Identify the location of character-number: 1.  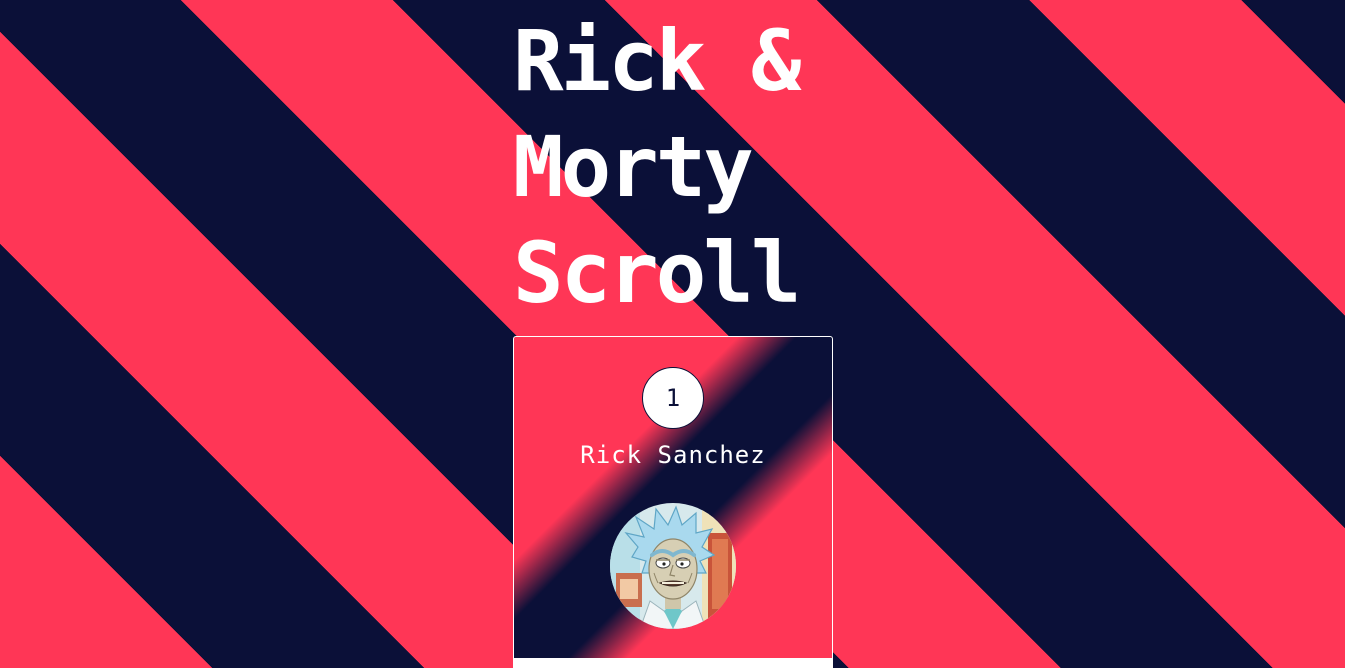
(673, 398).